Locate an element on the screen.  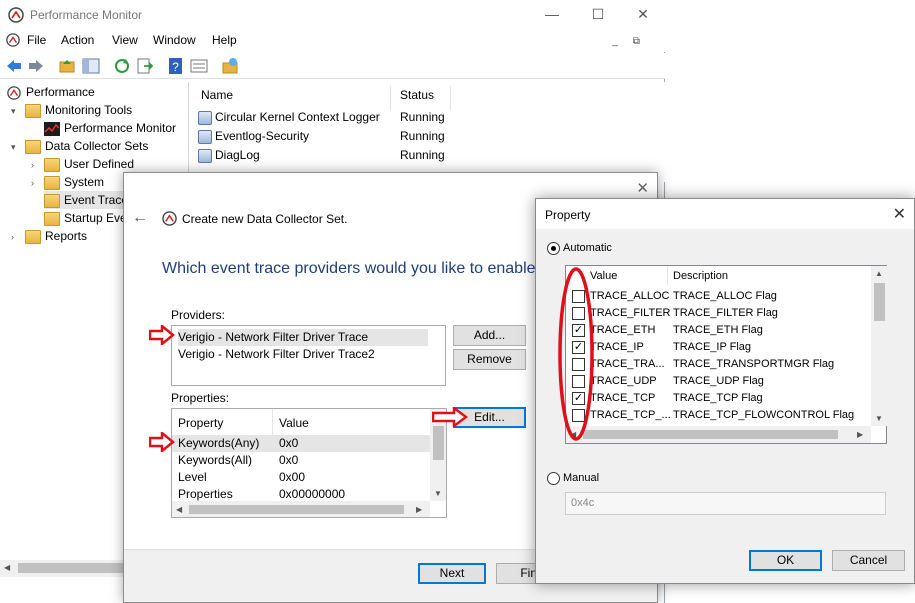
flag-description: TRACE_FILTER Flag is located at coordinates (725, 313).